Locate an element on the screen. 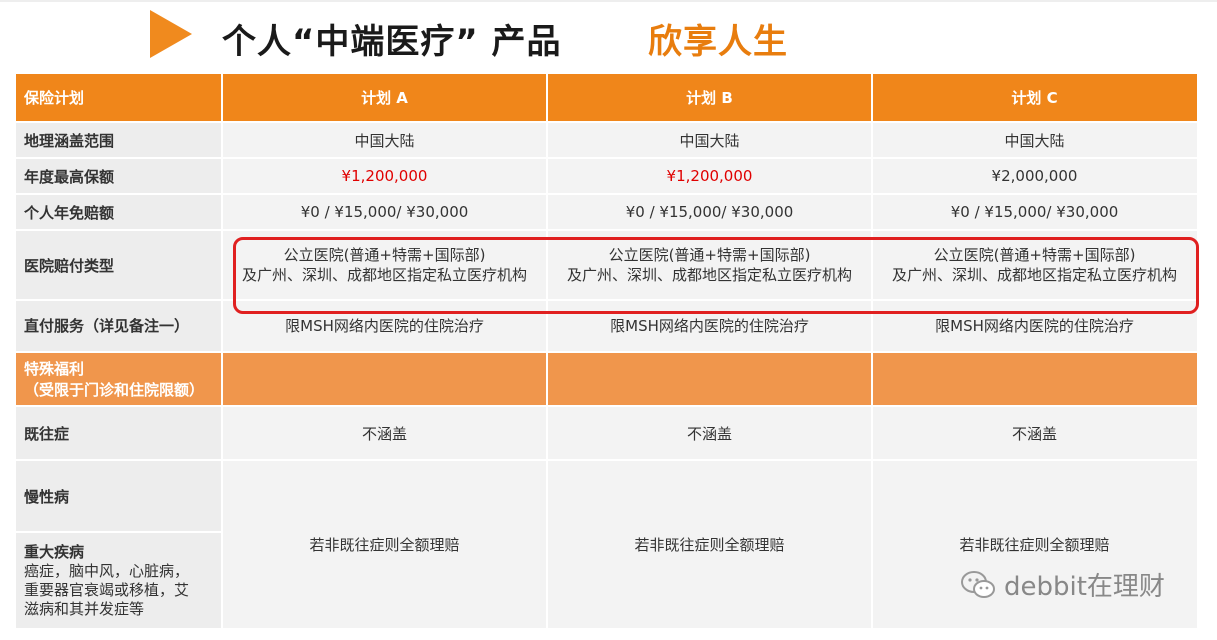 The width and height of the screenshot is (1217, 640). special-benefits-plan-a is located at coordinates (384, 379).